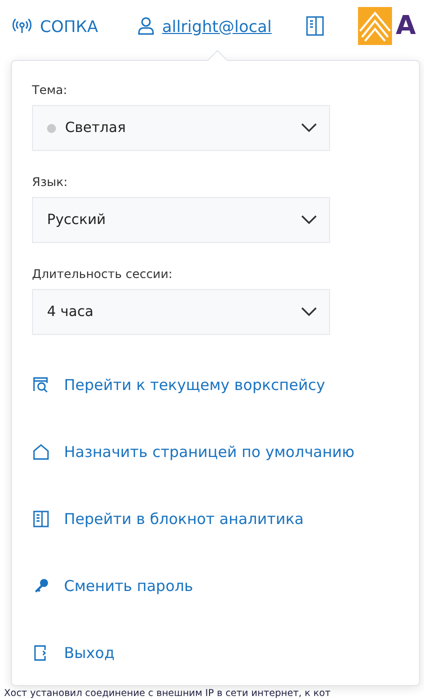 The height and width of the screenshot is (699, 424). What do you see at coordinates (22, 26) in the screenshot?
I see `signal-icon` at bounding box center [22, 26].